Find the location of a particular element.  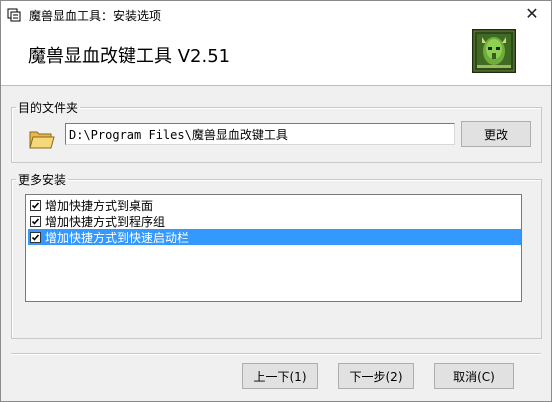

list-item-quick-launch-shortcut: 增加快捷方式到快速启动栏 is located at coordinates (274, 237).